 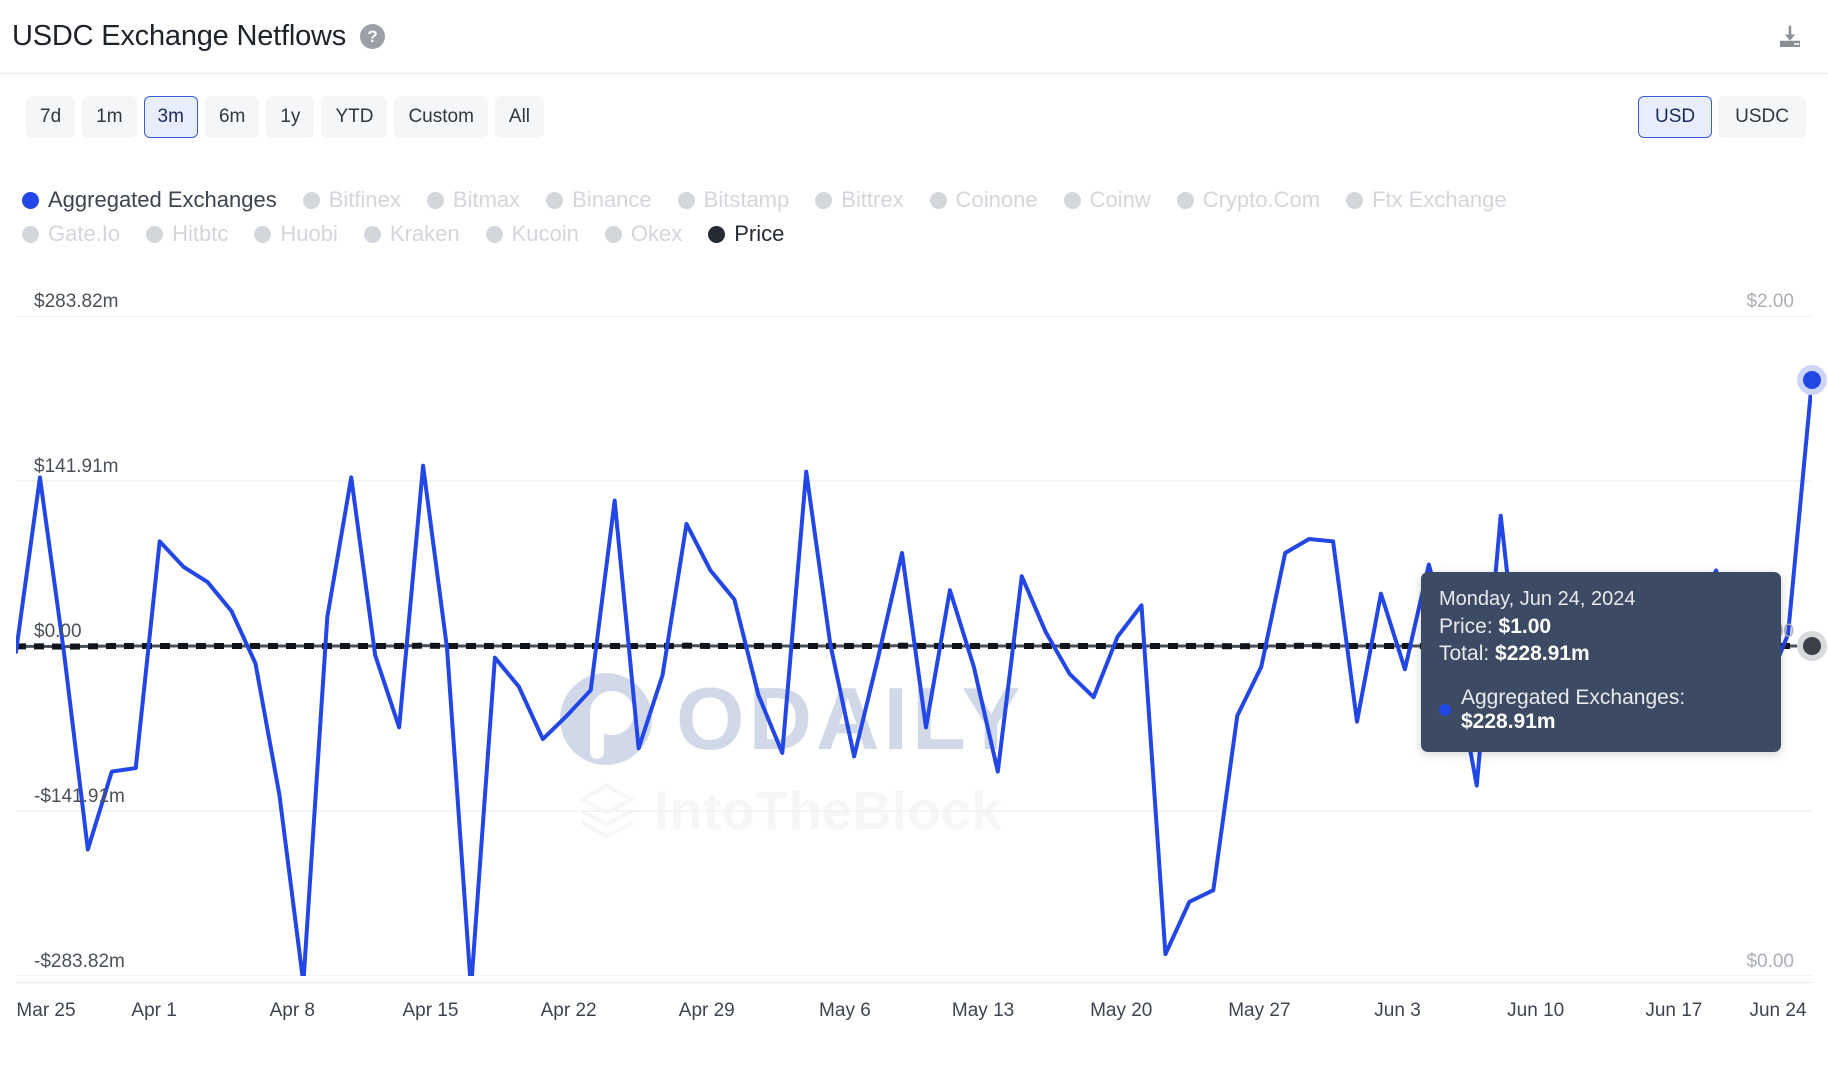 I want to click on tooltip-series-text: Aggregated Exchanges: $228.91m, so click(x=1612, y=710).